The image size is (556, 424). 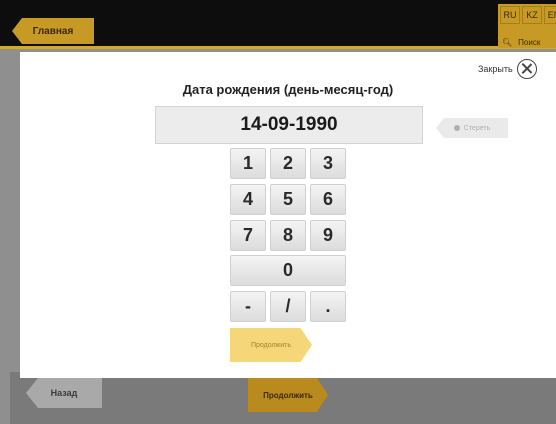 I want to click on key-2: 2, so click(x=288, y=163).